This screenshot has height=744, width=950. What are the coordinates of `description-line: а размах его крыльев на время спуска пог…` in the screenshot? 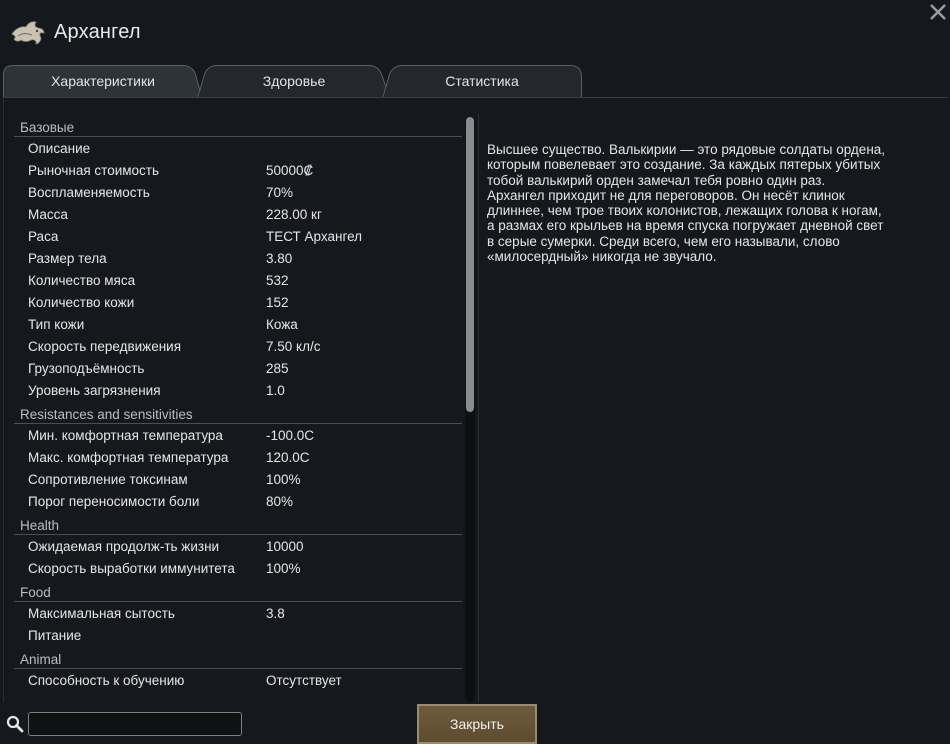 It's located at (685, 226).